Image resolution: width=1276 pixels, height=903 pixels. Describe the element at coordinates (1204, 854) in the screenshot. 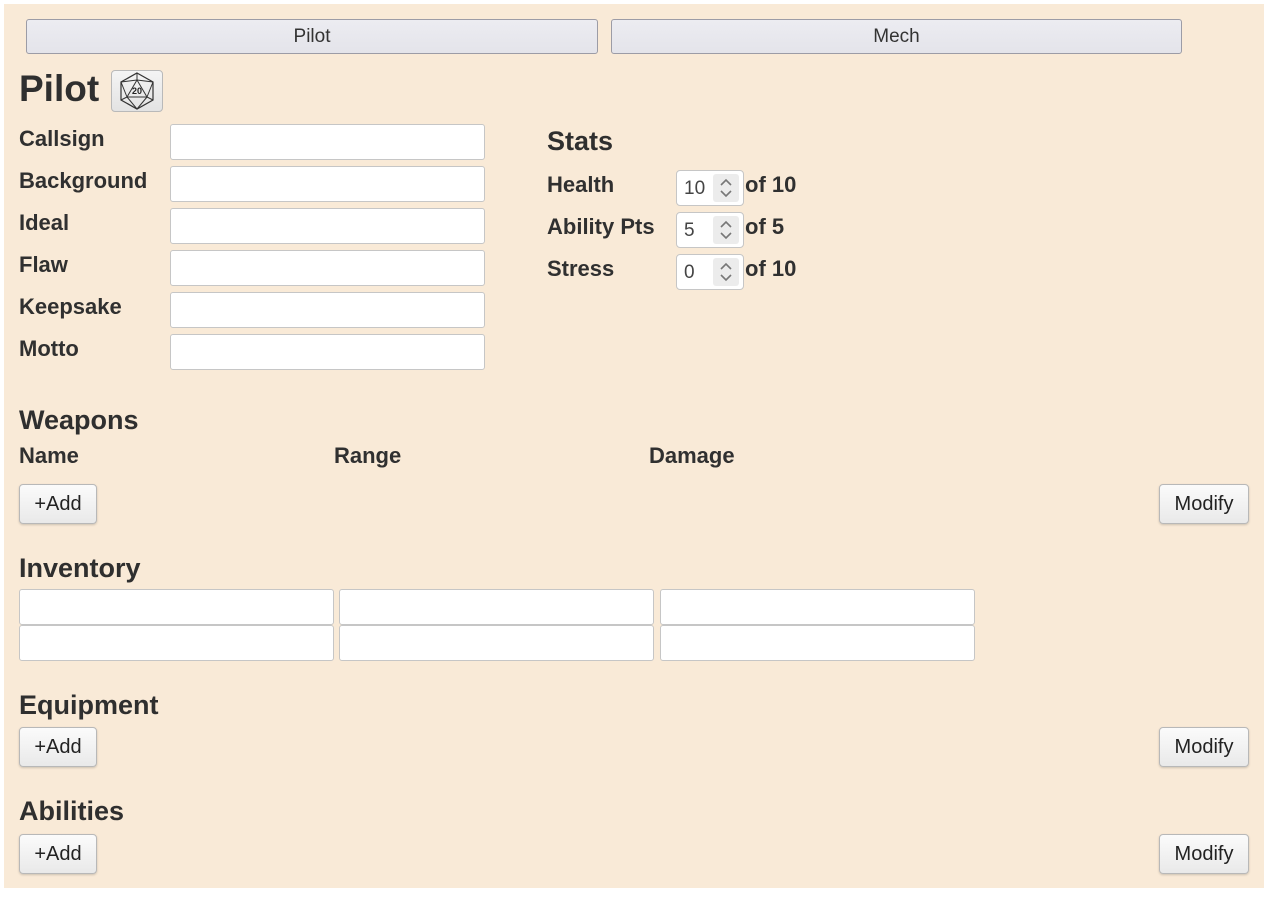

I see `abilities-modify-button: Modify` at that location.